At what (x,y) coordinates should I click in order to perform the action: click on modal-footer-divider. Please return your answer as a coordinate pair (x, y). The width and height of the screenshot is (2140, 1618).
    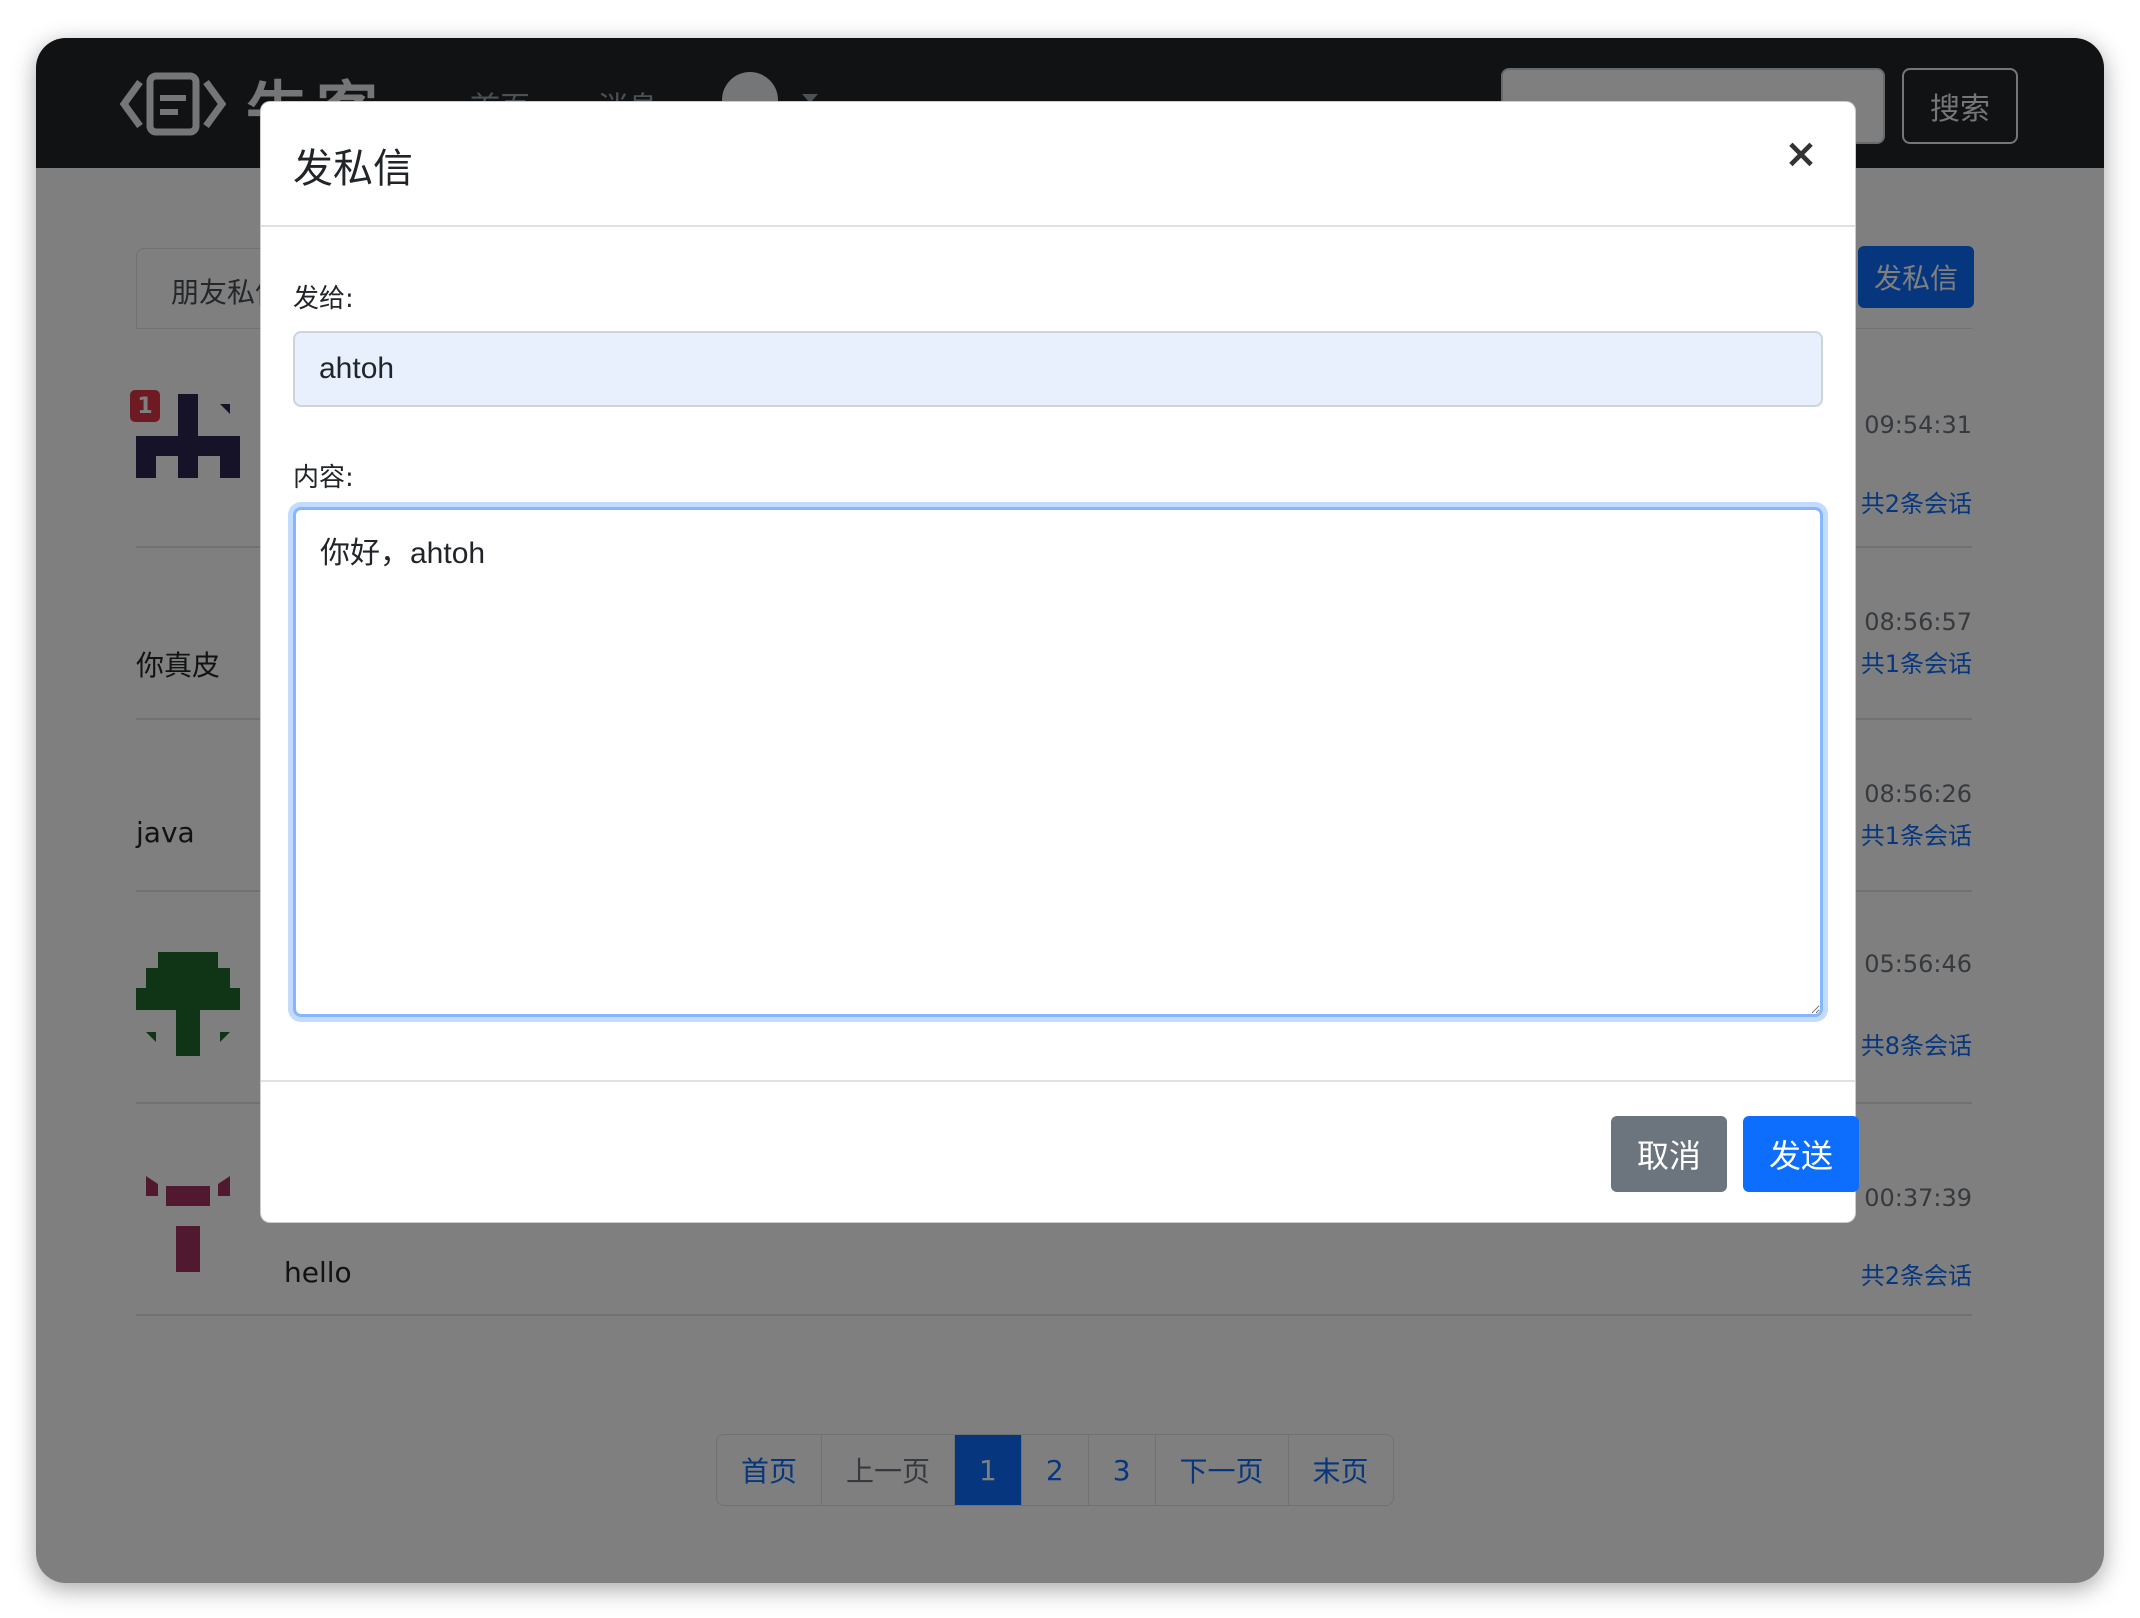
    Looking at the image, I should click on (1058, 1081).